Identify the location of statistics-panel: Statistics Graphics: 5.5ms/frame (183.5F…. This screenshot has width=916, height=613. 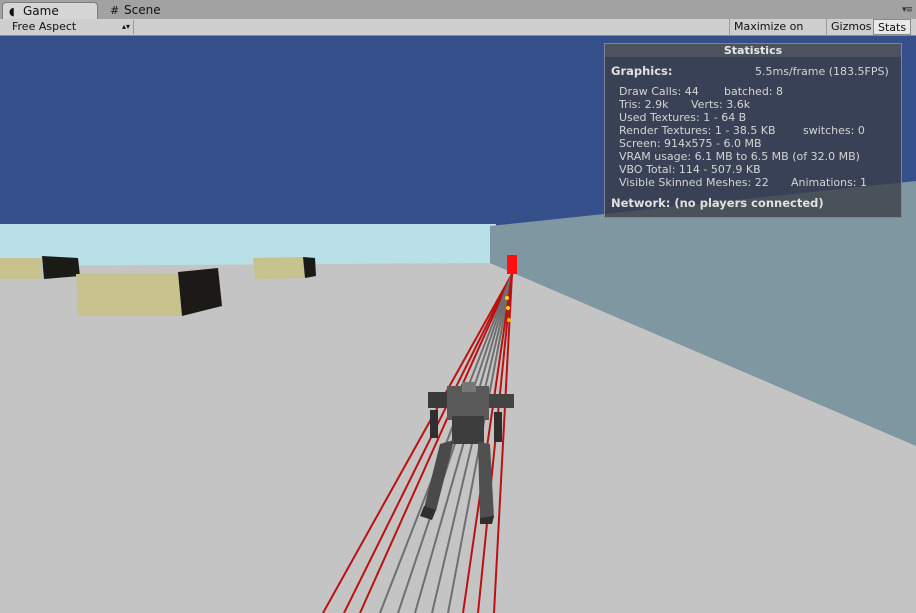
(753, 130).